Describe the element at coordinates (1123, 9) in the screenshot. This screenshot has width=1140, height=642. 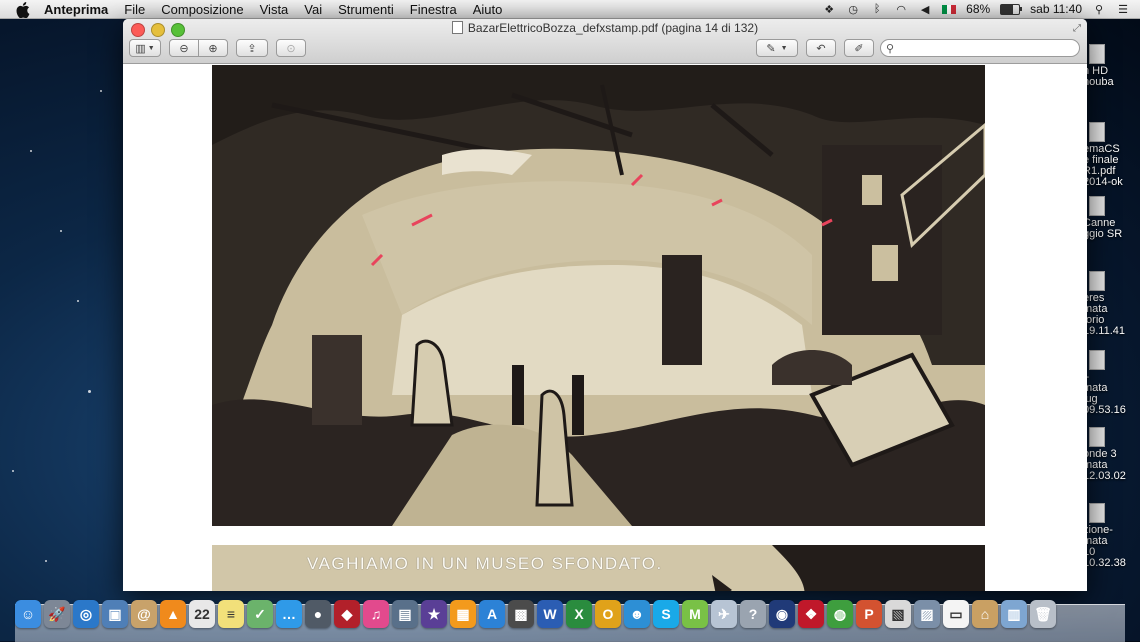
I see `notification-center-icon: ☰` at that location.